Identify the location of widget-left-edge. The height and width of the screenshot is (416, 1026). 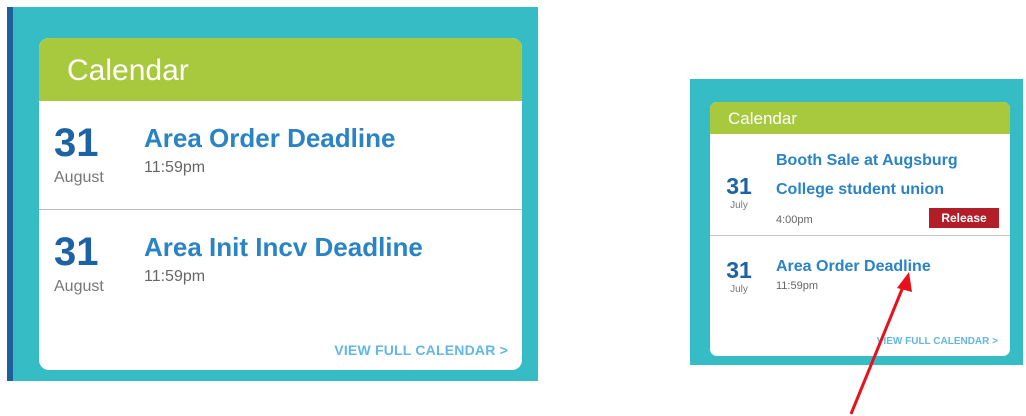
(10, 194).